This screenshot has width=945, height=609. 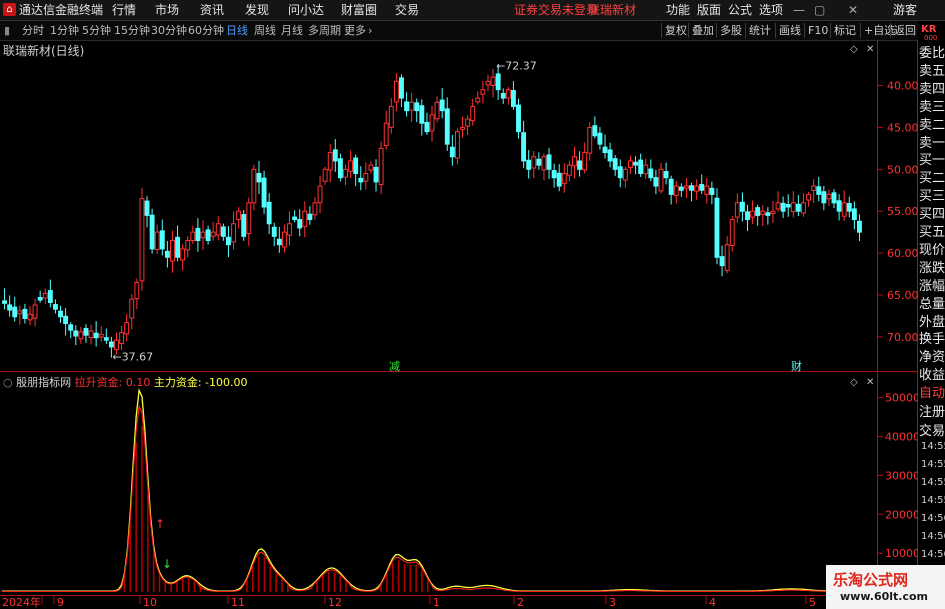 What do you see at coordinates (903, 253) in the screenshot?
I see `y-tick-label: 60.00` at bounding box center [903, 253].